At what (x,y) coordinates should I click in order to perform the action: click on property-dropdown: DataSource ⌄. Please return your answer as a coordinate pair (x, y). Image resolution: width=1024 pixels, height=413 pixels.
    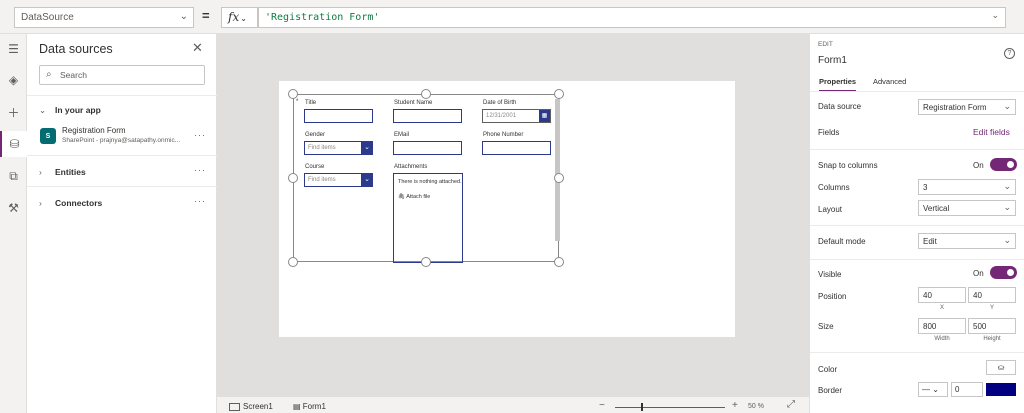
    Looking at the image, I should click on (104, 17).